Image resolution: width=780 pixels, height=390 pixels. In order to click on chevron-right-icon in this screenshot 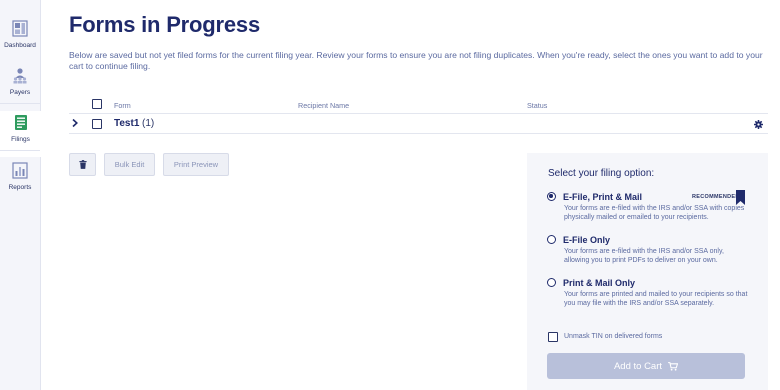, I will do `click(75, 123)`.